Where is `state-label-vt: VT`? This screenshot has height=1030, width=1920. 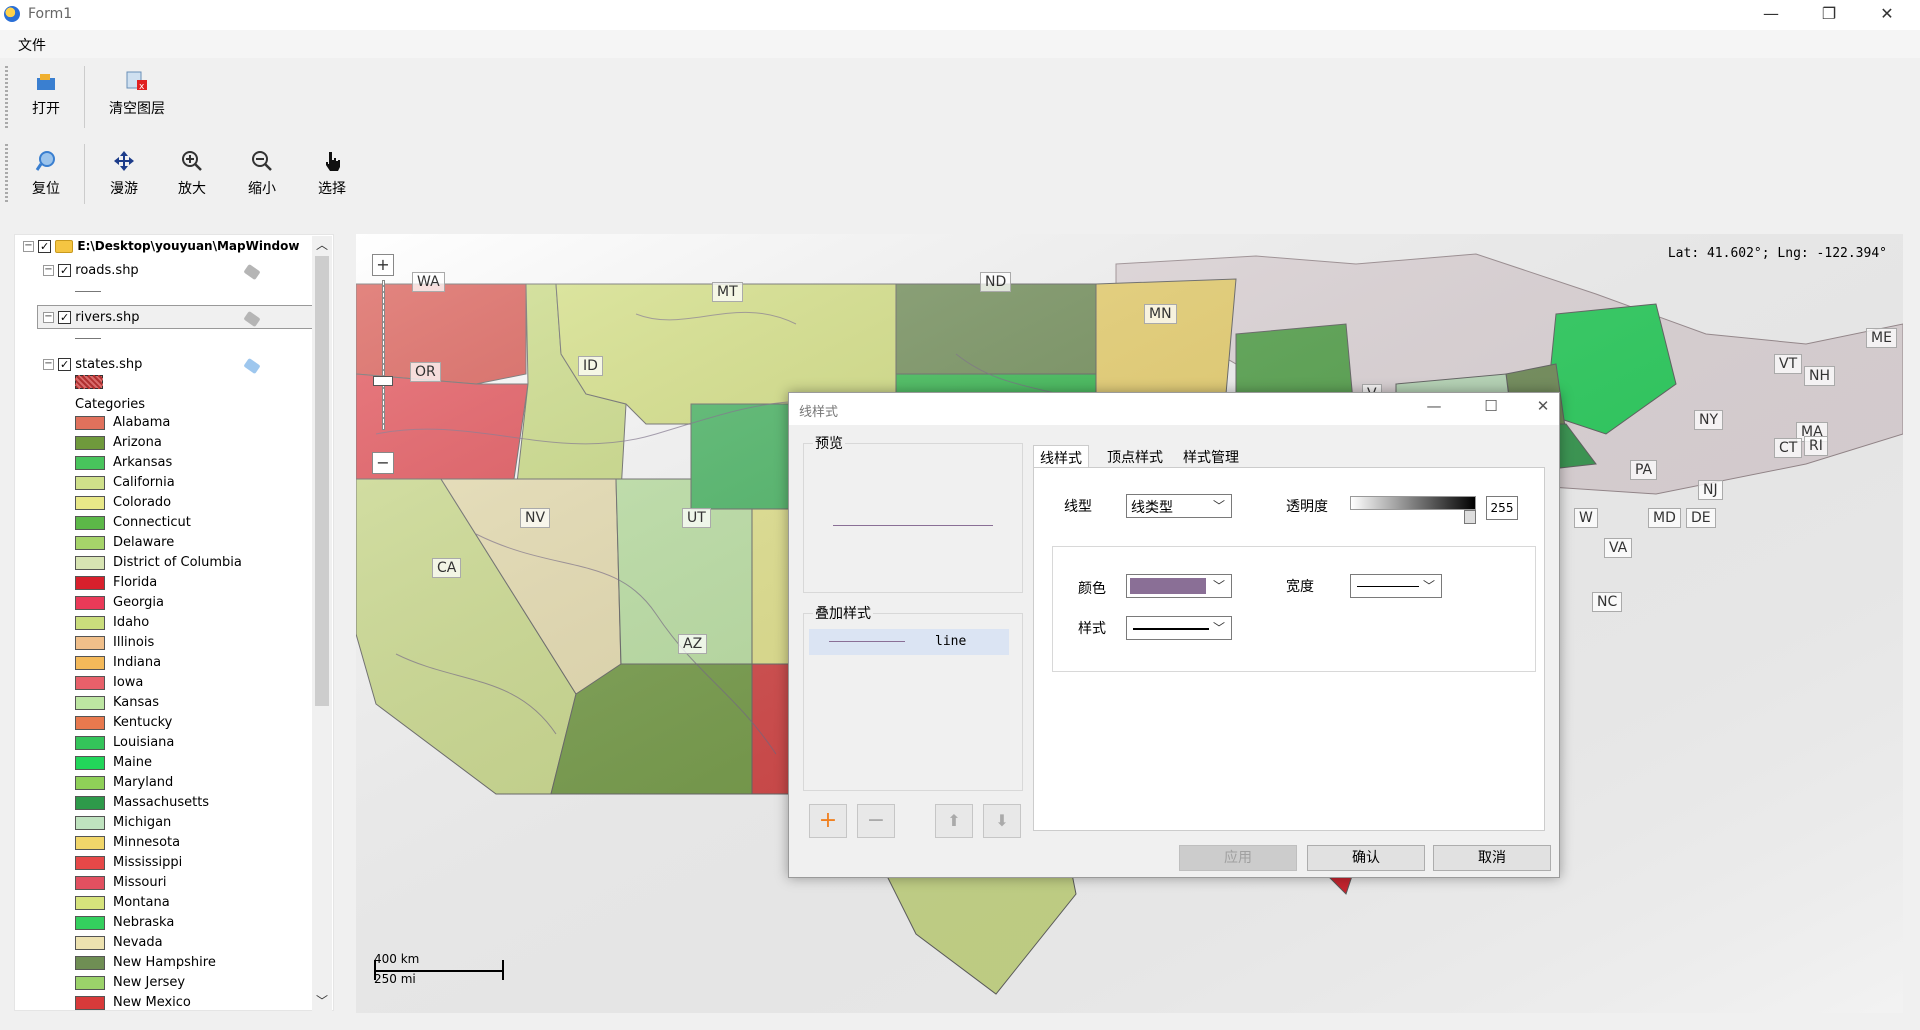 state-label-vt: VT is located at coordinates (1788, 364).